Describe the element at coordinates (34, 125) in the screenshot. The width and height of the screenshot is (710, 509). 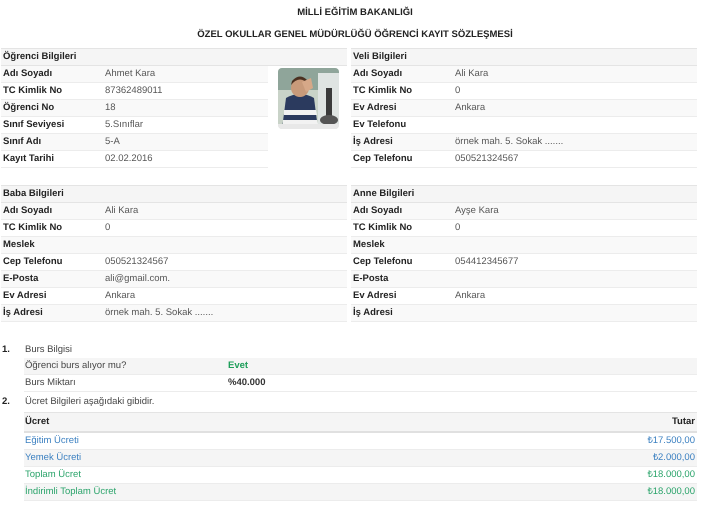
I see `field-label: Sınıf Seviyesi` at that location.